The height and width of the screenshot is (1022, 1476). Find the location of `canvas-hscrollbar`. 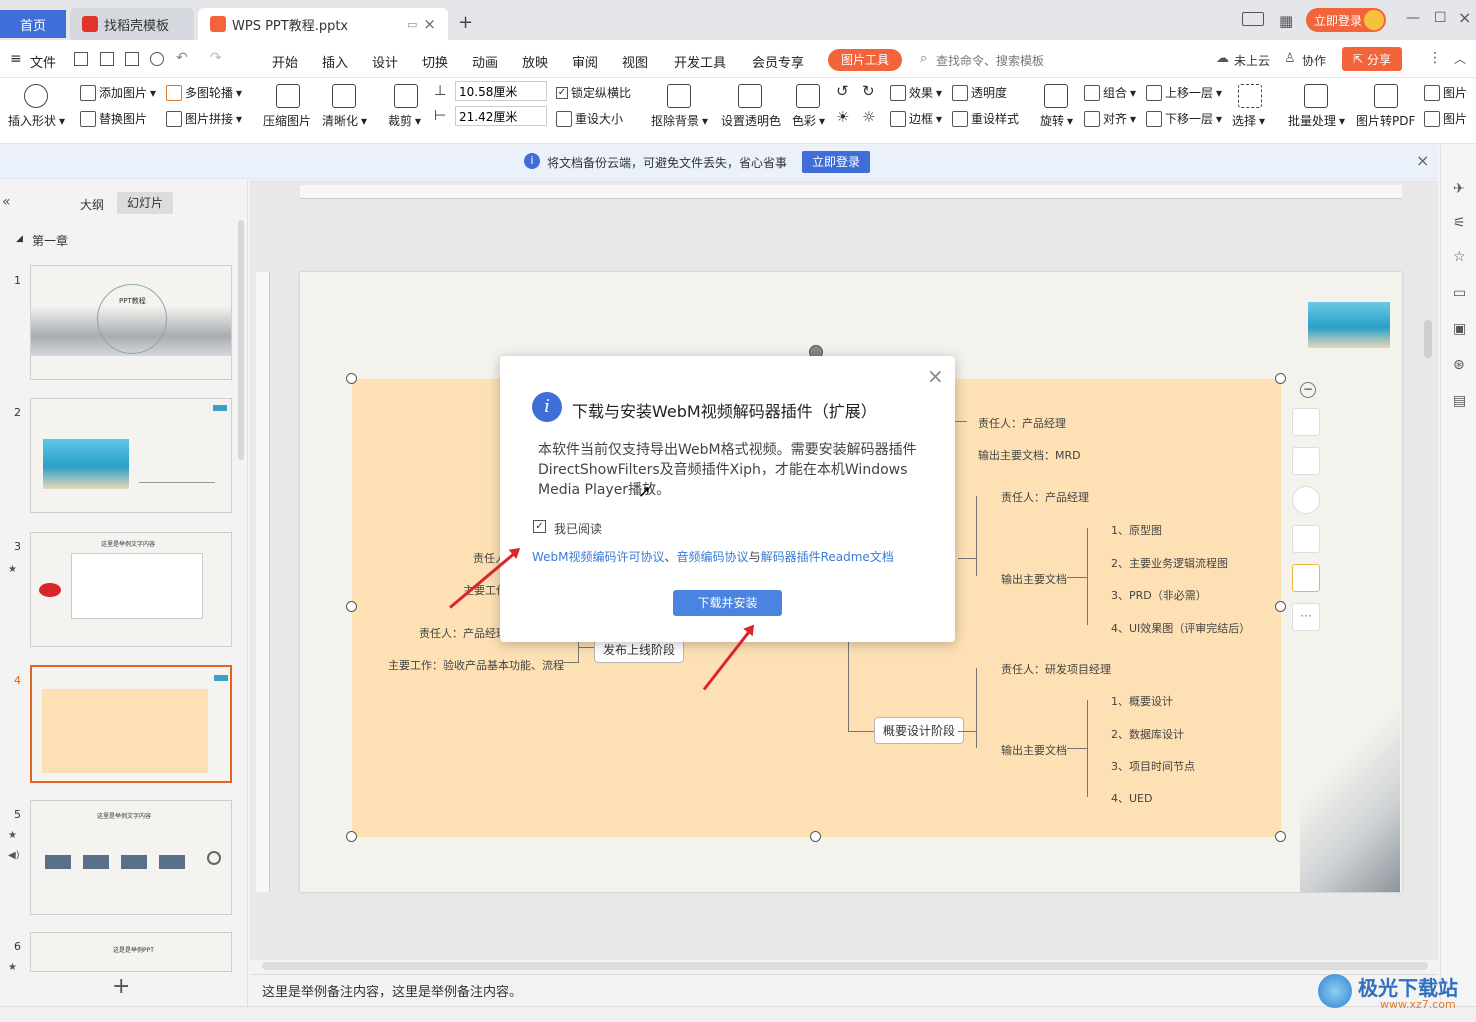

canvas-hscrollbar is located at coordinates (845, 966).